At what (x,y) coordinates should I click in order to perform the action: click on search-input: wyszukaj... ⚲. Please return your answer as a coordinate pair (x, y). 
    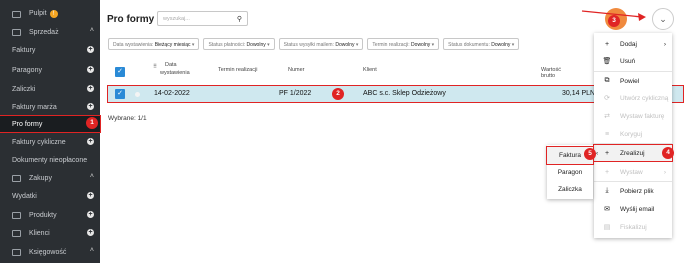
    Looking at the image, I should click on (202, 18).